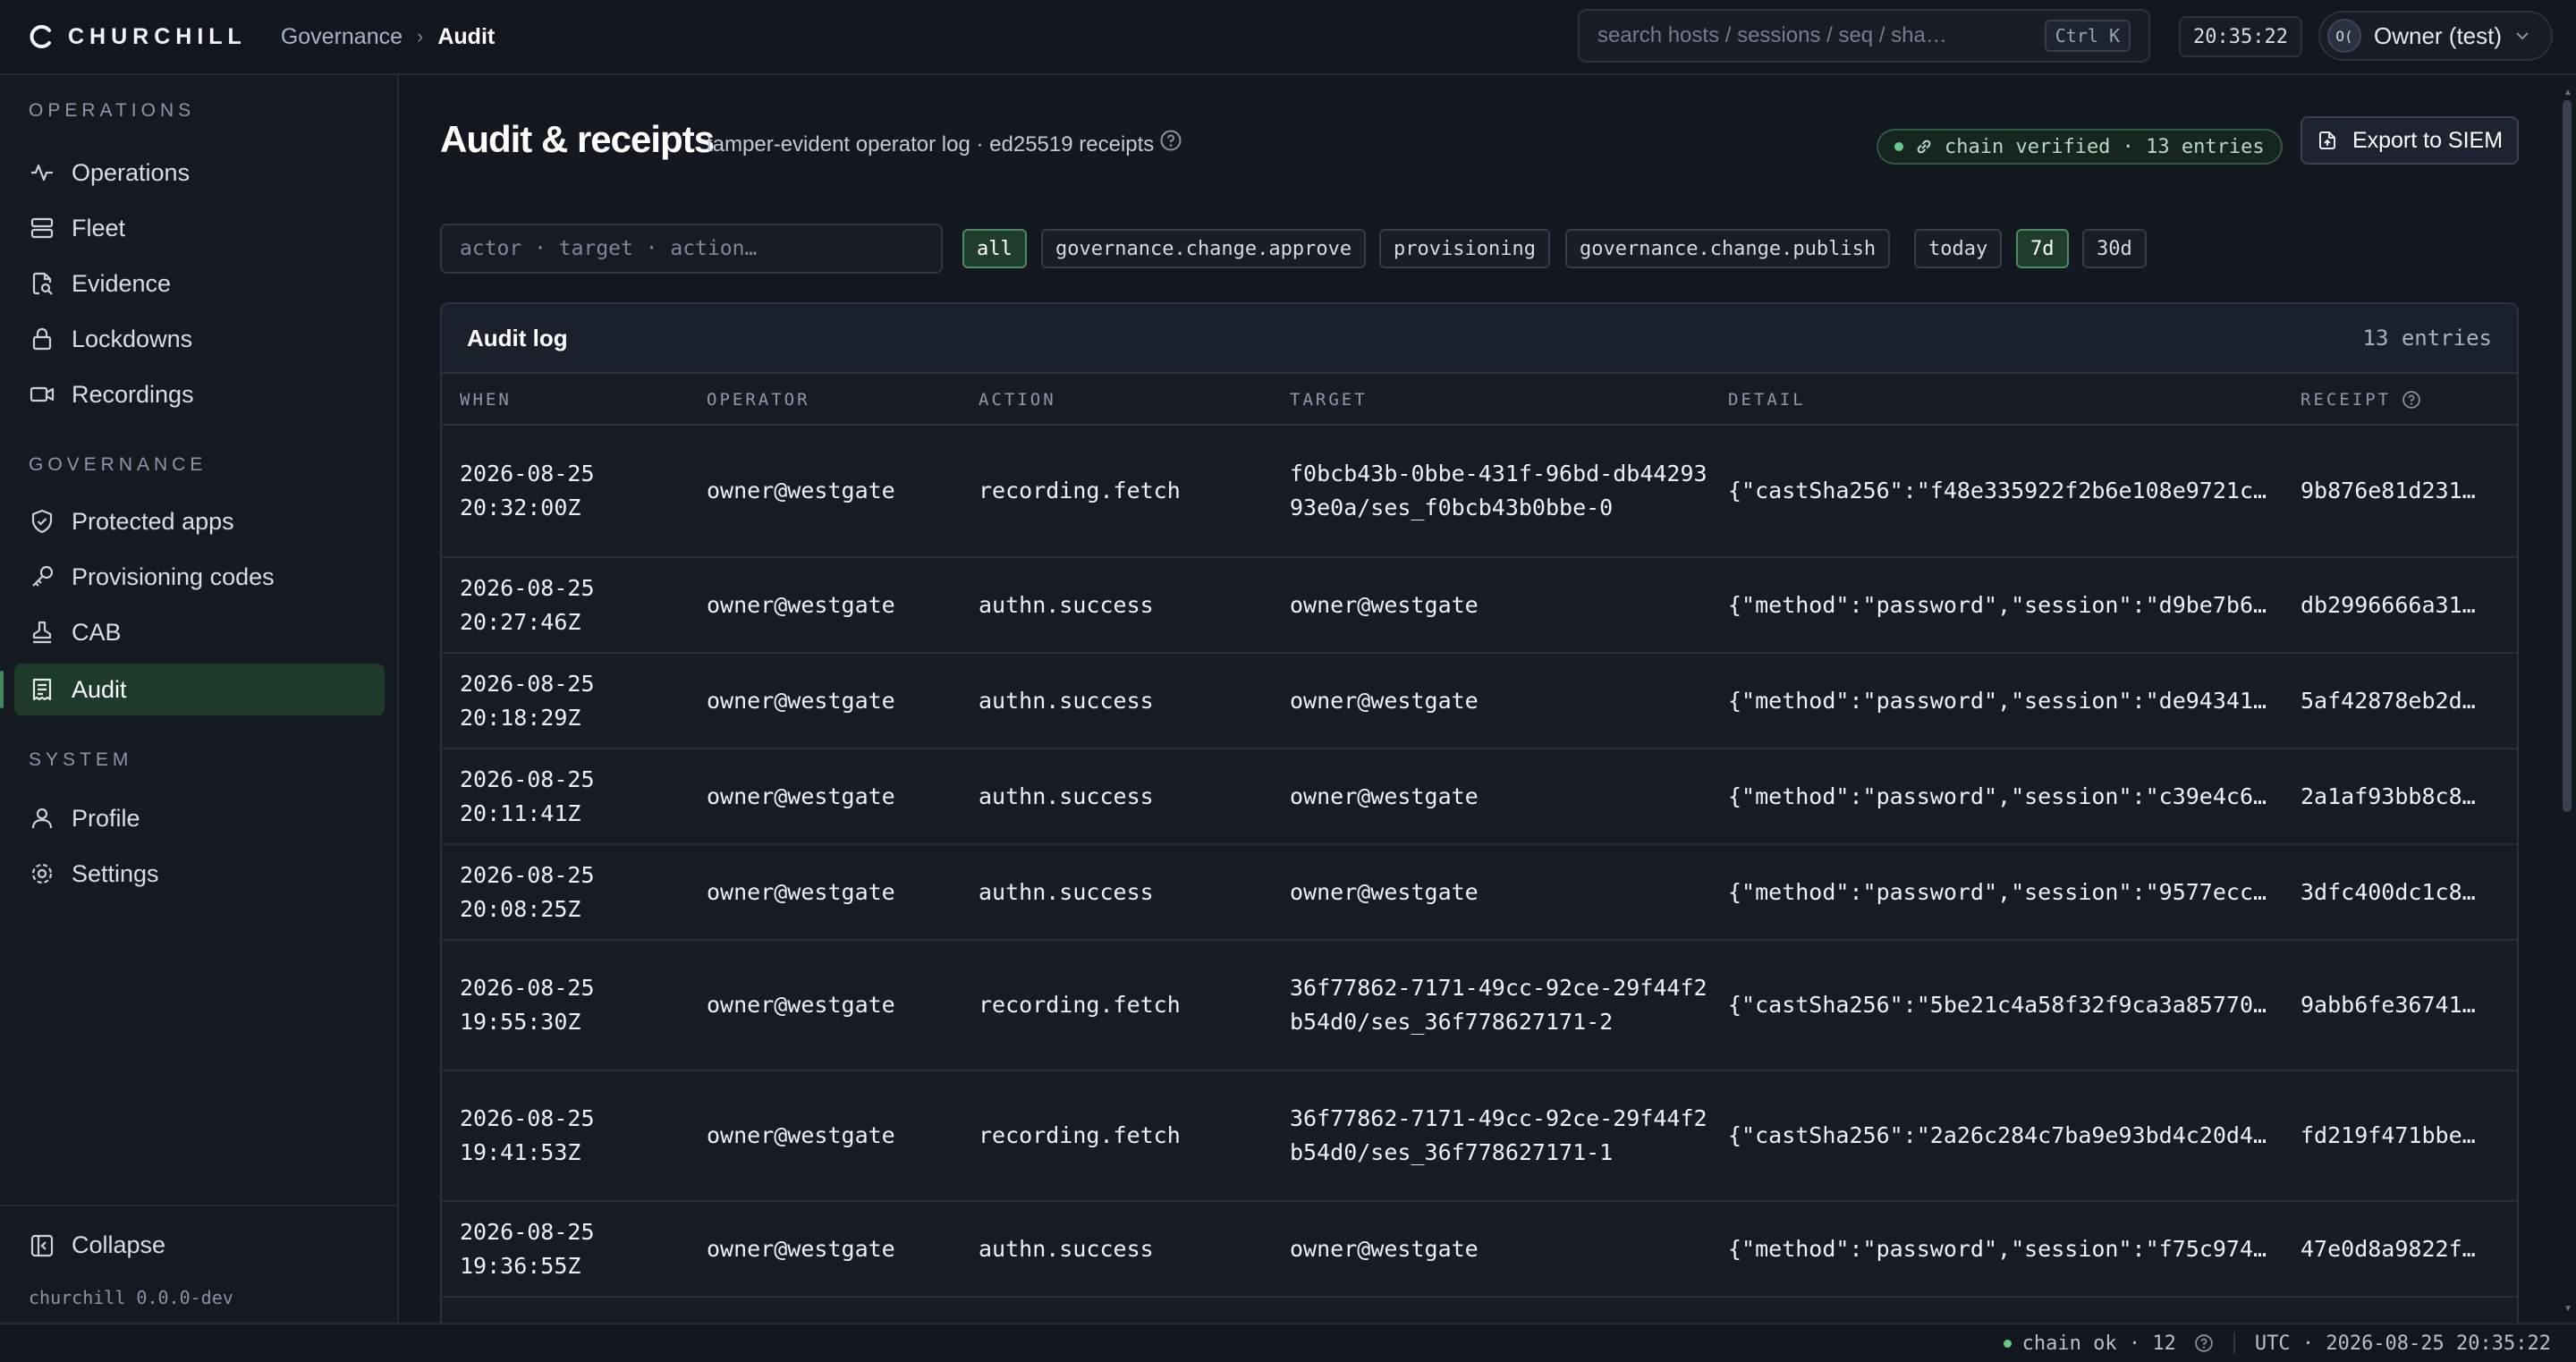 Image resolution: width=2576 pixels, height=1362 pixels. Describe the element at coordinates (2361, 400) in the screenshot. I see `column-header-receipt: RECEIPT` at that location.